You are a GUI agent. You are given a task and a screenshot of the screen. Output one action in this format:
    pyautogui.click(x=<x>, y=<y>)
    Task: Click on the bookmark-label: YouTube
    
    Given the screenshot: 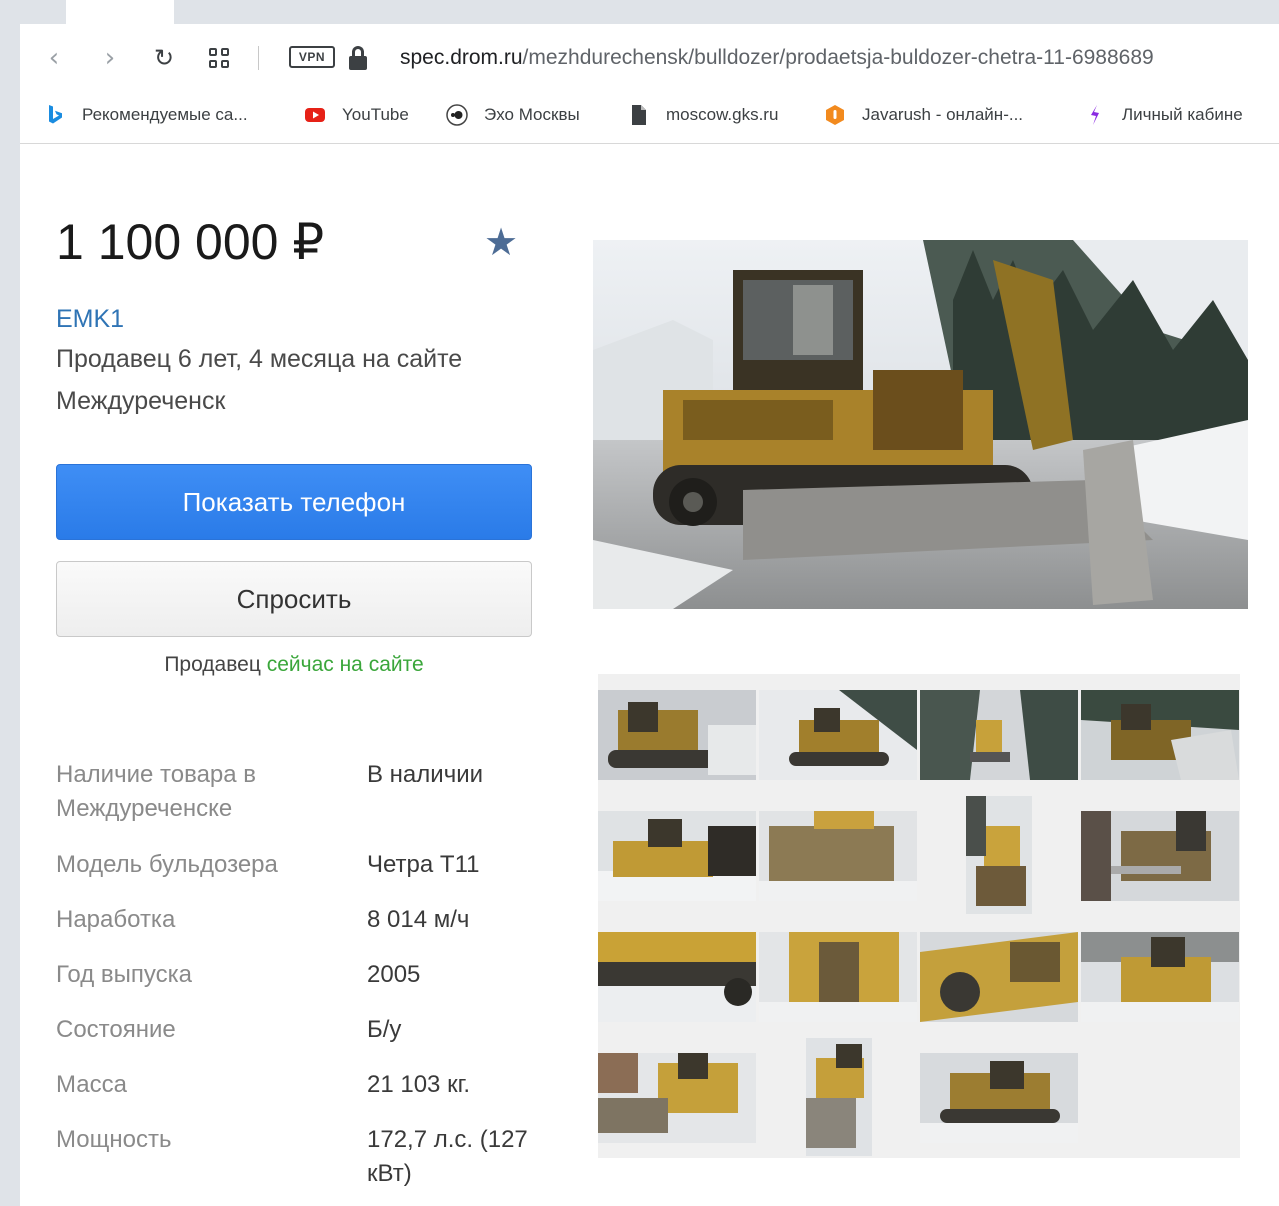 What is the action you would take?
    pyautogui.click(x=375, y=114)
    